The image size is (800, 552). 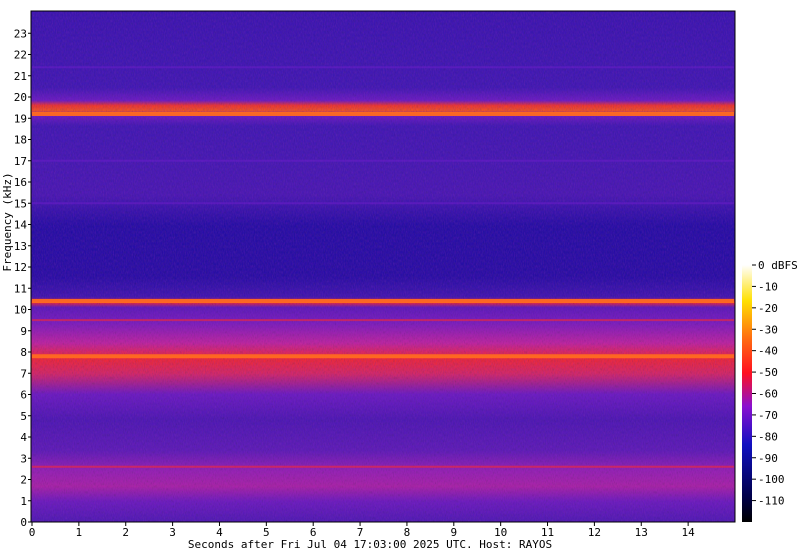 I want to click on y-tick-label: 9, so click(x=23, y=331).